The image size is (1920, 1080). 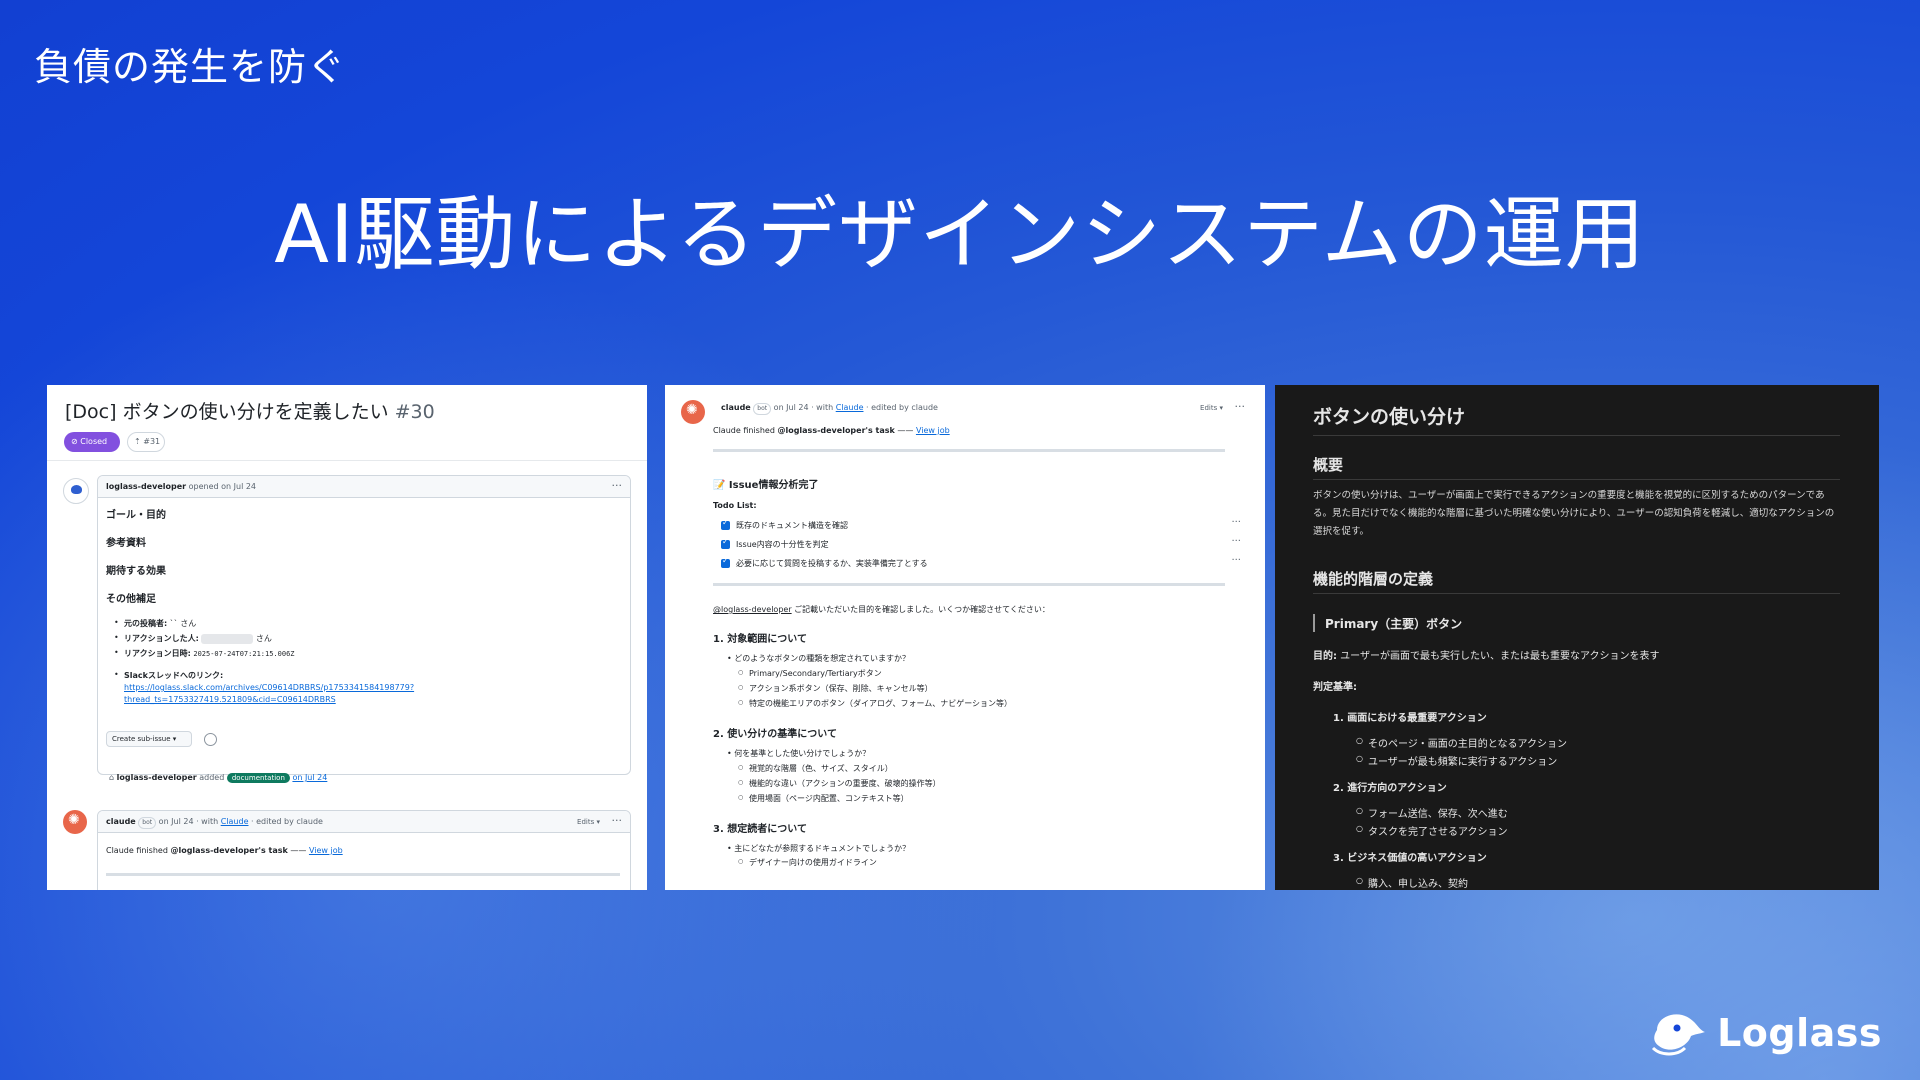 What do you see at coordinates (1394, 624) in the screenshot?
I see `primary-heading: Primary（主要）ボタン` at bounding box center [1394, 624].